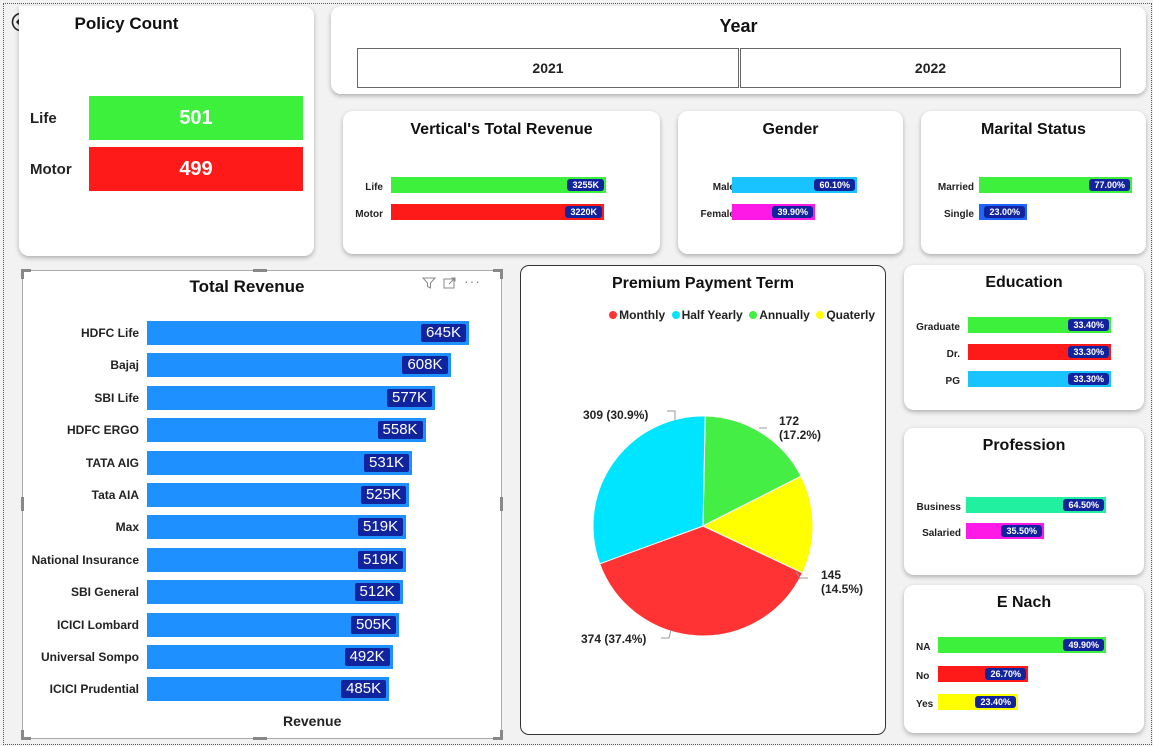 Image resolution: width=1153 pixels, height=746 pixels. Describe the element at coordinates (369, 214) in the screenshot. I see `vertical-motor-label: Motor` at that location.